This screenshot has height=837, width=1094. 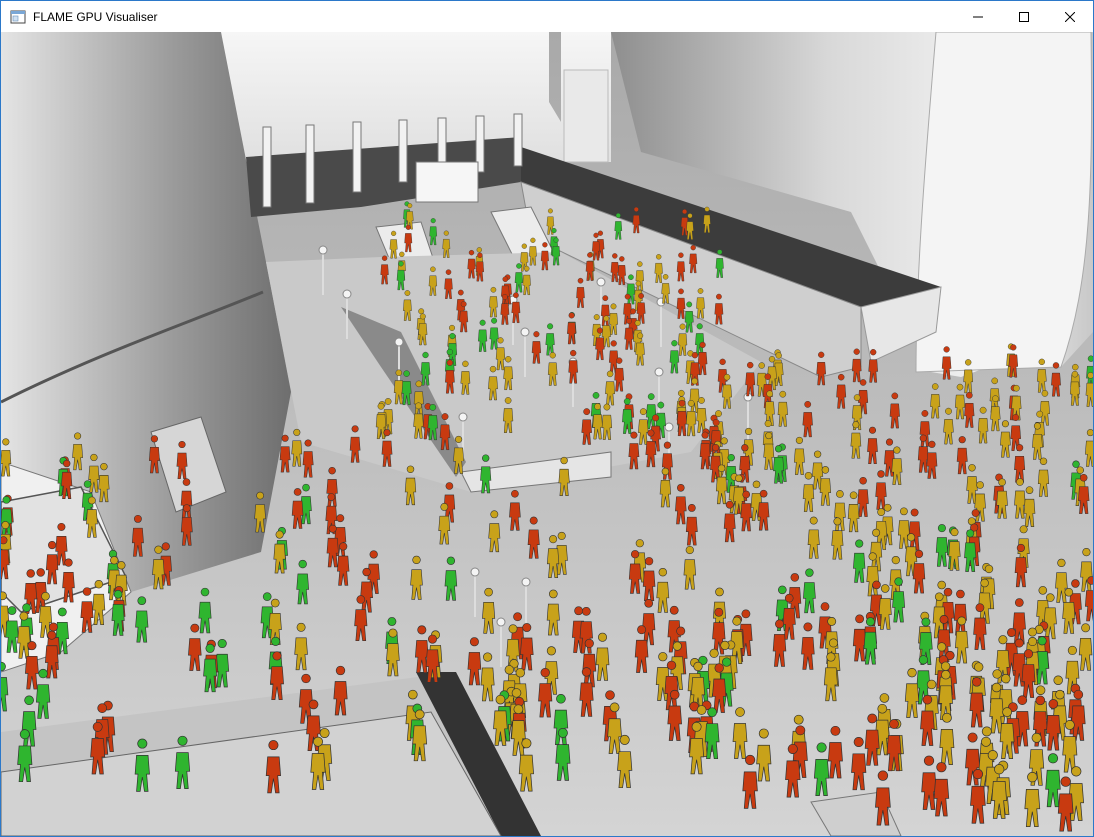 I want to click on minimize-button, so click(x=978, y=16).